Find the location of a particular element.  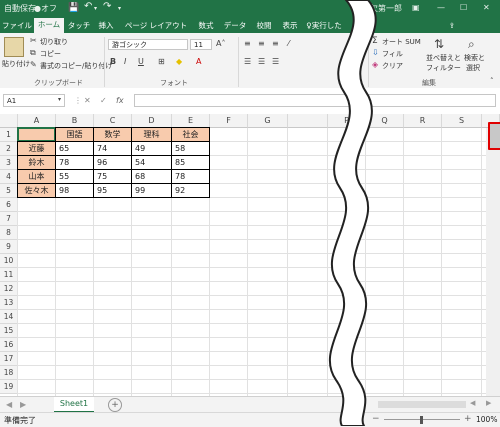

cut-icon: ✂ is located at coordinates (33, 40).